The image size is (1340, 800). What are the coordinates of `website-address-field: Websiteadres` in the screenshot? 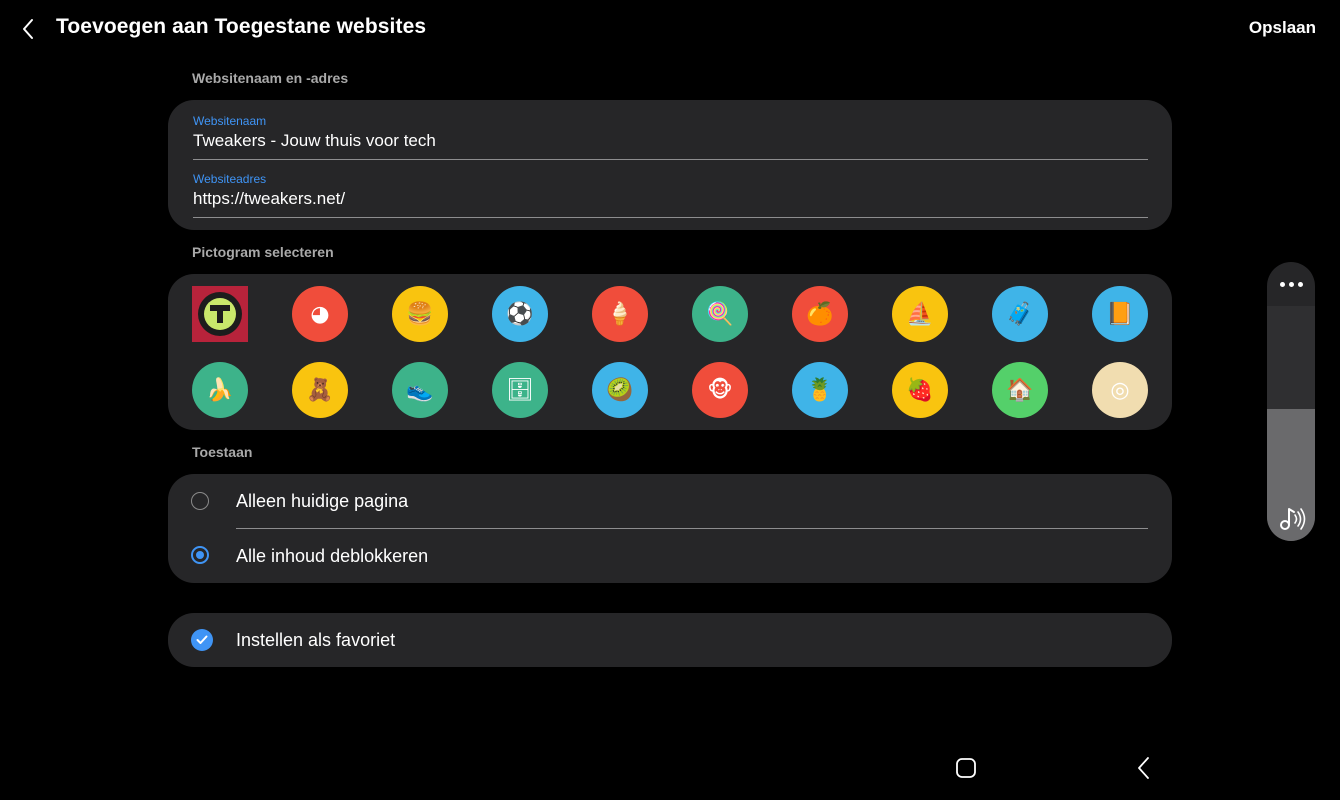 It's located at (670, 195).